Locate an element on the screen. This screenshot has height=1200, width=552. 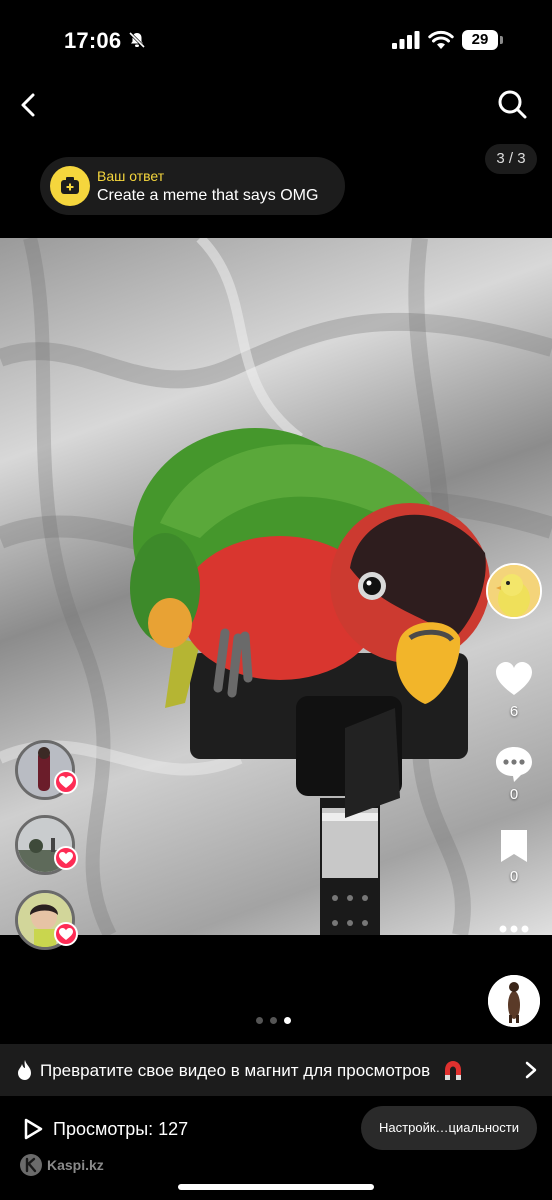
sound-avatar is located at coordinates (514, 1001).